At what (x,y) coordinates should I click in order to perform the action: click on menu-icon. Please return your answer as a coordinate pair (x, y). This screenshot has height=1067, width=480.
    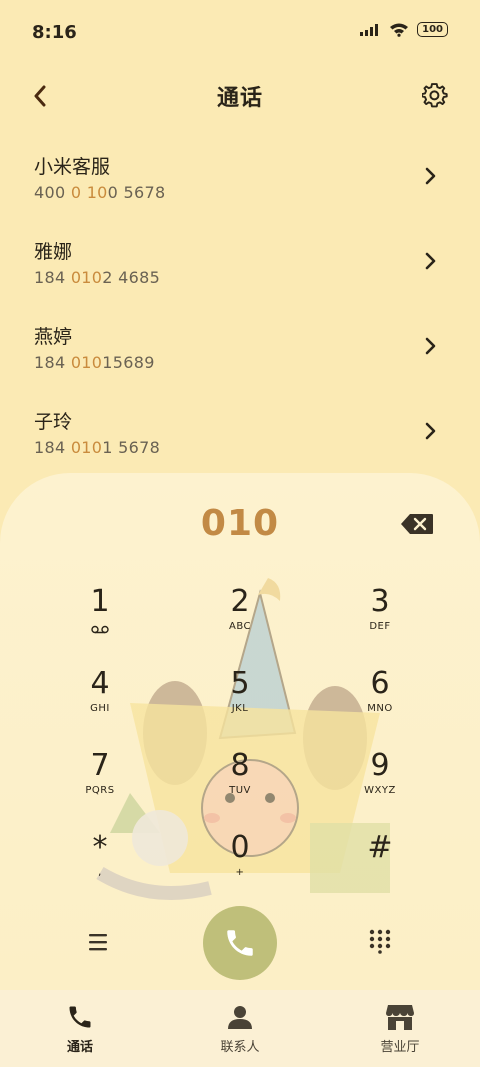
    Looking at the image, I should click on (98, 942).